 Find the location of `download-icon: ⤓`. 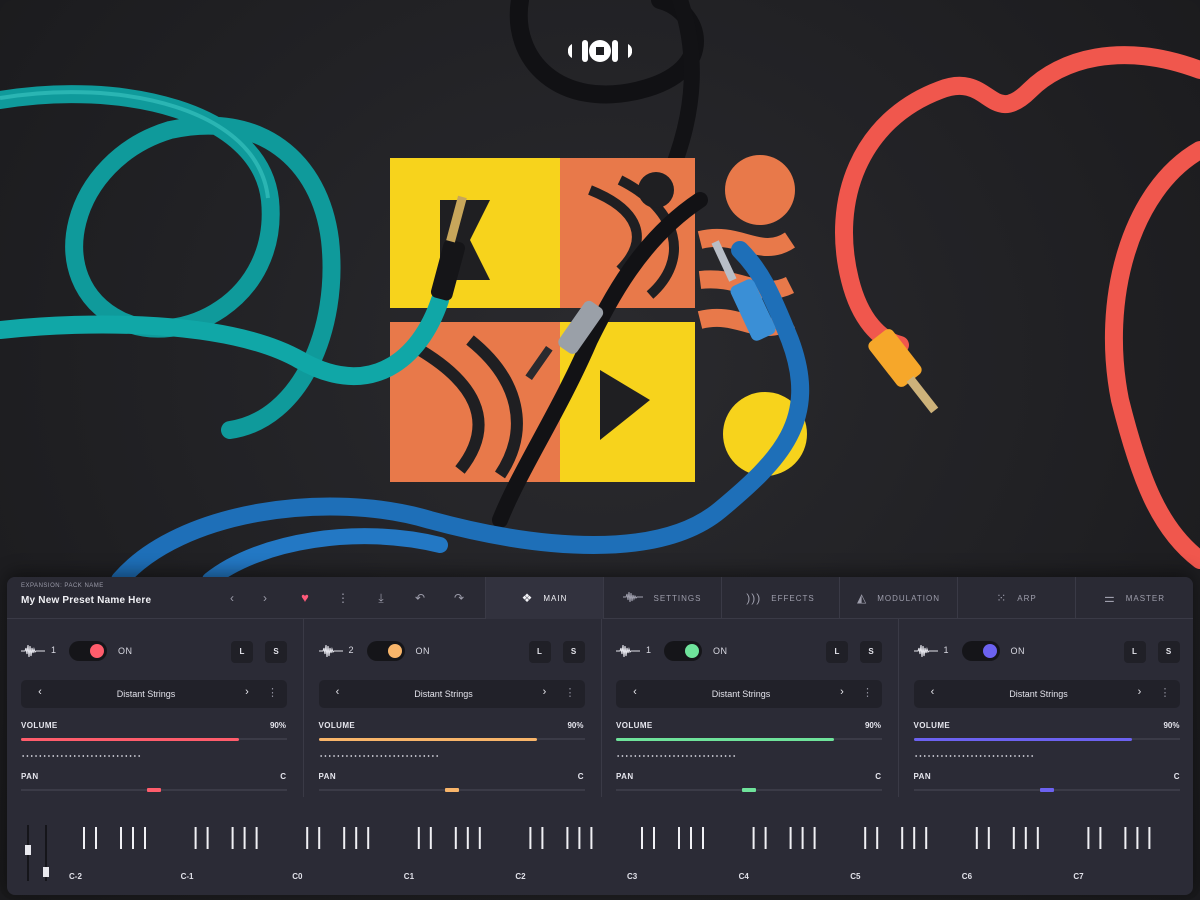

download-icon: ⤓ is located at coordinates (381, 598).